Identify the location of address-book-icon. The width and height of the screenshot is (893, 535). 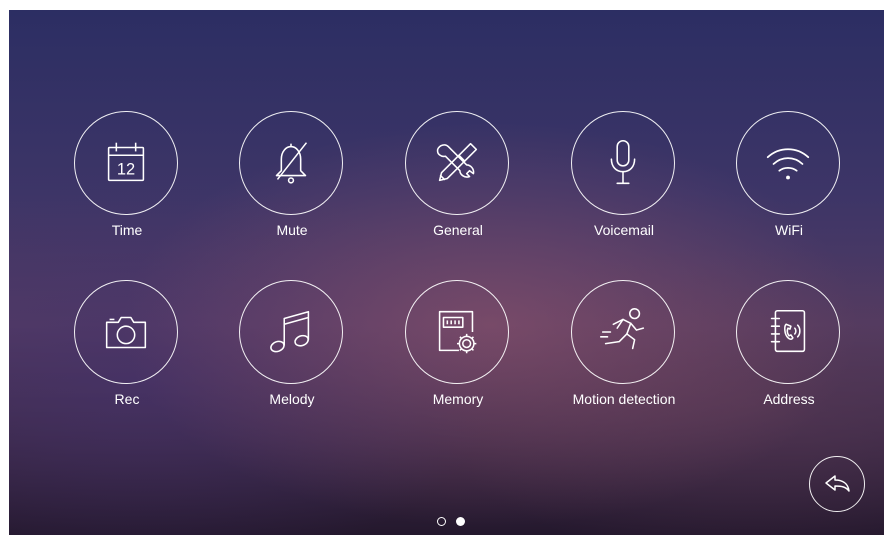
(788, 331).